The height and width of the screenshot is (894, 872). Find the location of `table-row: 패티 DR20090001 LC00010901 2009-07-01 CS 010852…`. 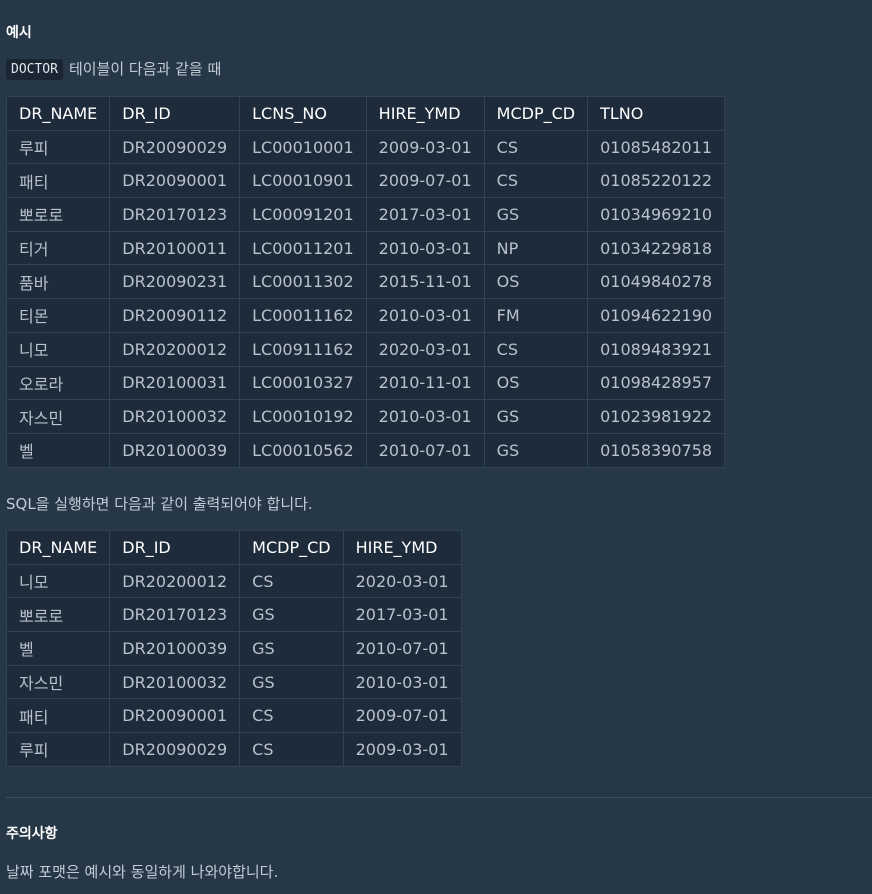

table-row: 패티 DR20090001 LC00010901 2009-07-01 CS 010852… is located at coordinates (365, 181).